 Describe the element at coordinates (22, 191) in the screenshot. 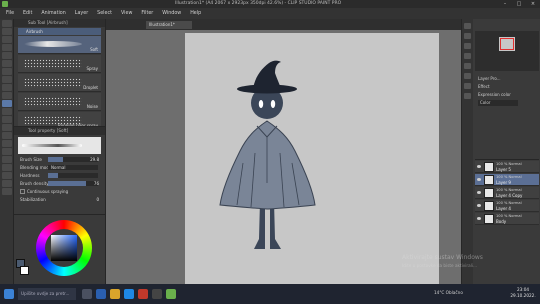

I see `continuous-spraying-checkbox` at that location.